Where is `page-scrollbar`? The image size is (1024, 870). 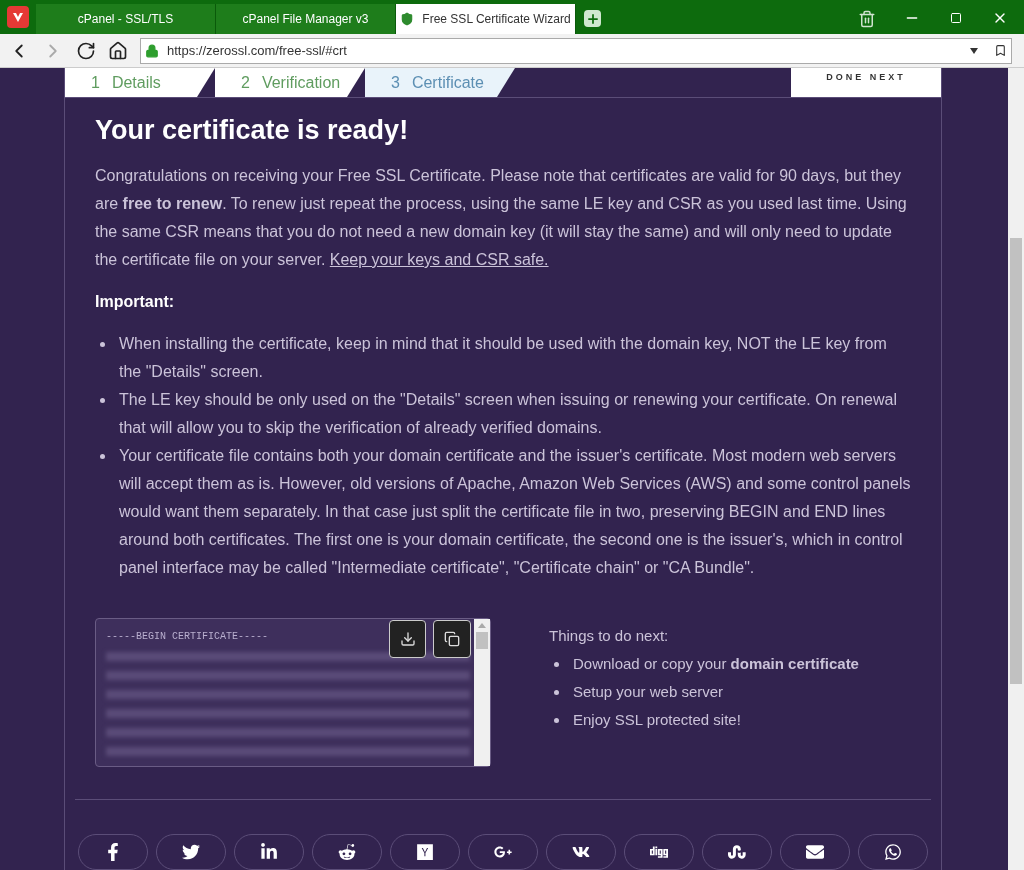 page-scrollbar is located at coordinates (1016, 469).